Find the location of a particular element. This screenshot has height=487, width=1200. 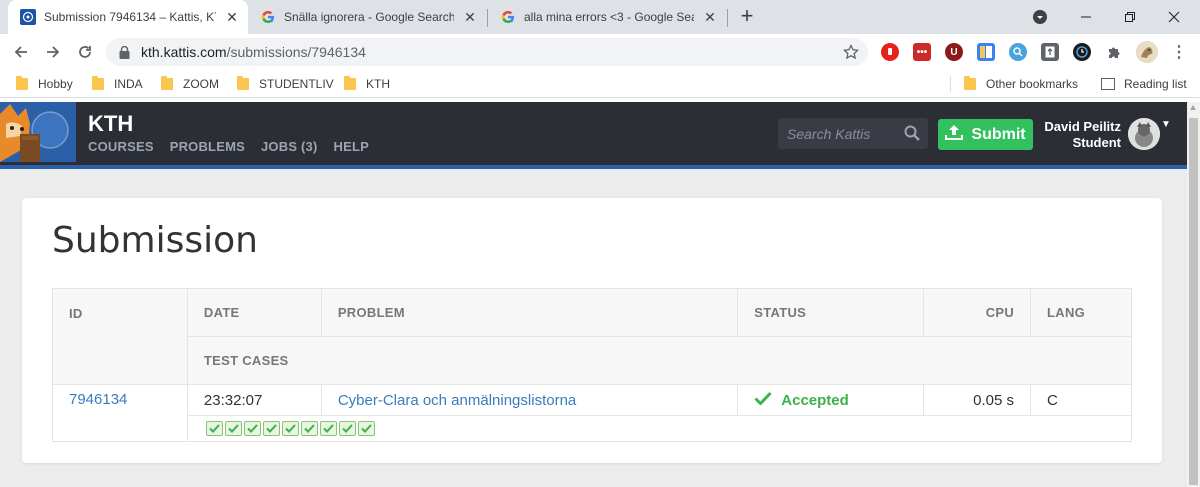

language: C is located at coordinates (1081, 400).